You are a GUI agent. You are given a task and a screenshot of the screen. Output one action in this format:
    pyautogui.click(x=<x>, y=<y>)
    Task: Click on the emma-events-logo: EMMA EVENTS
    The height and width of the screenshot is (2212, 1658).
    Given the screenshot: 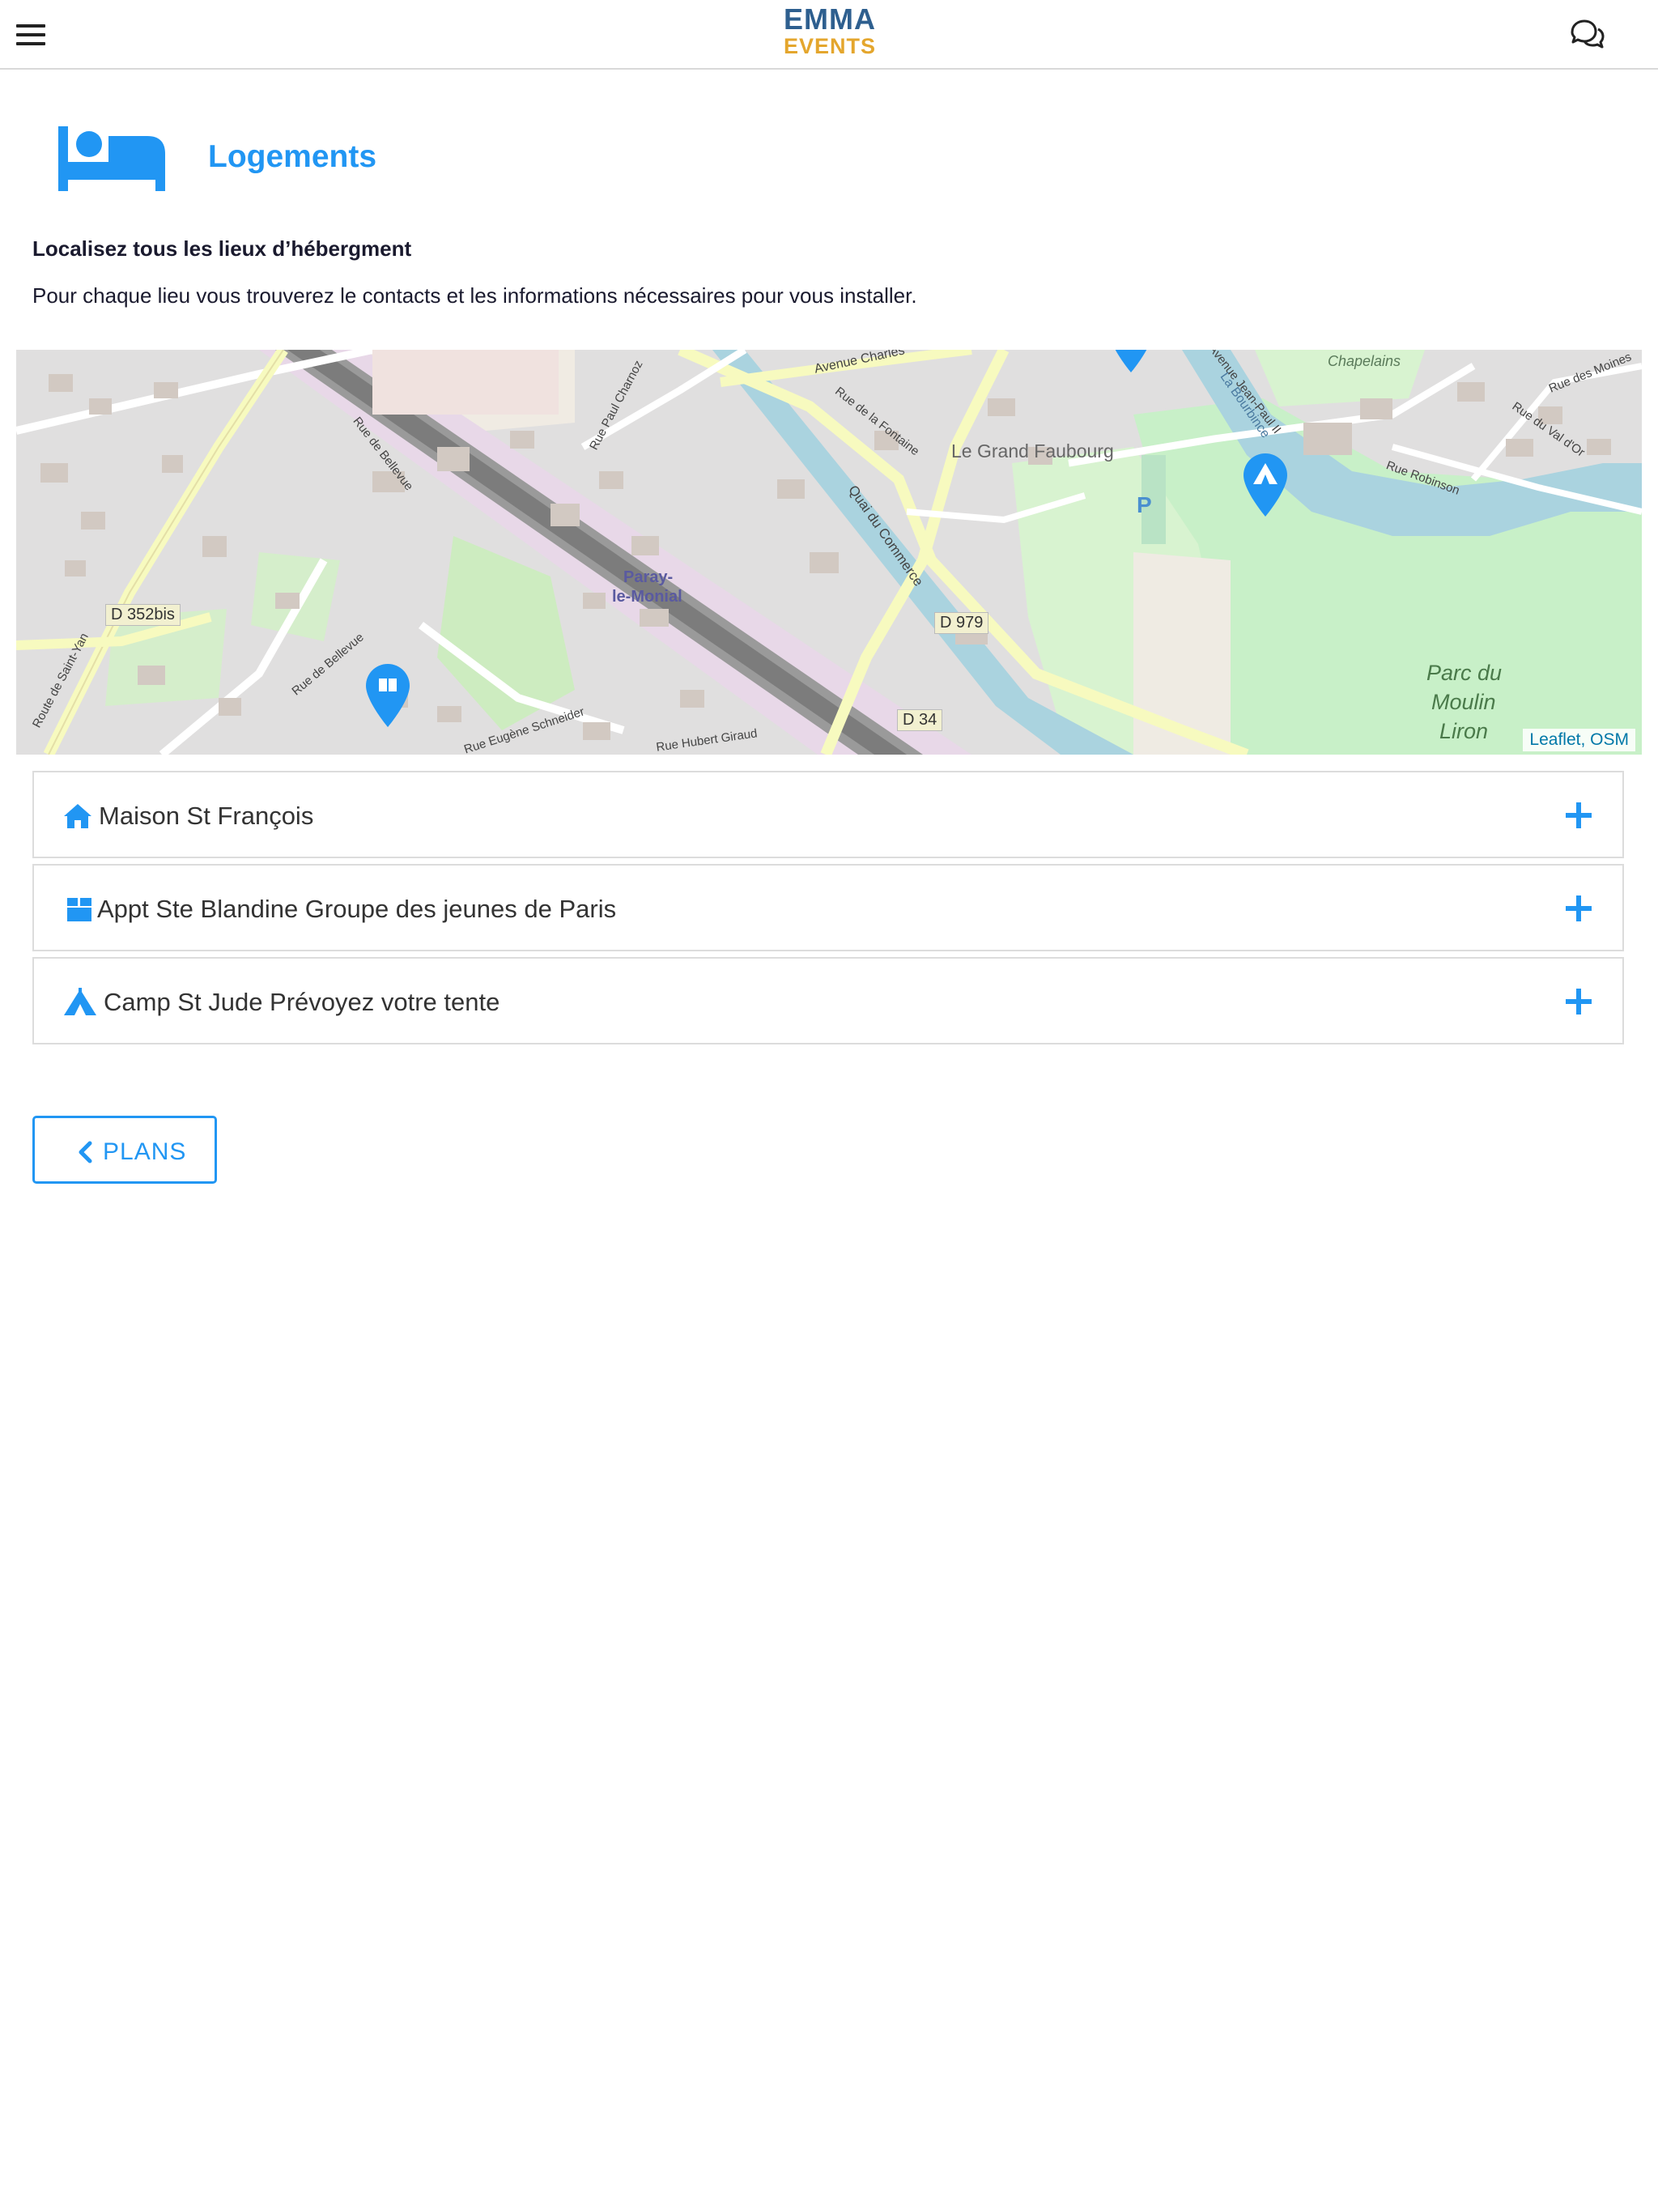 What is the action you would take?
    pyautogui.click(x=829, y=33)
    